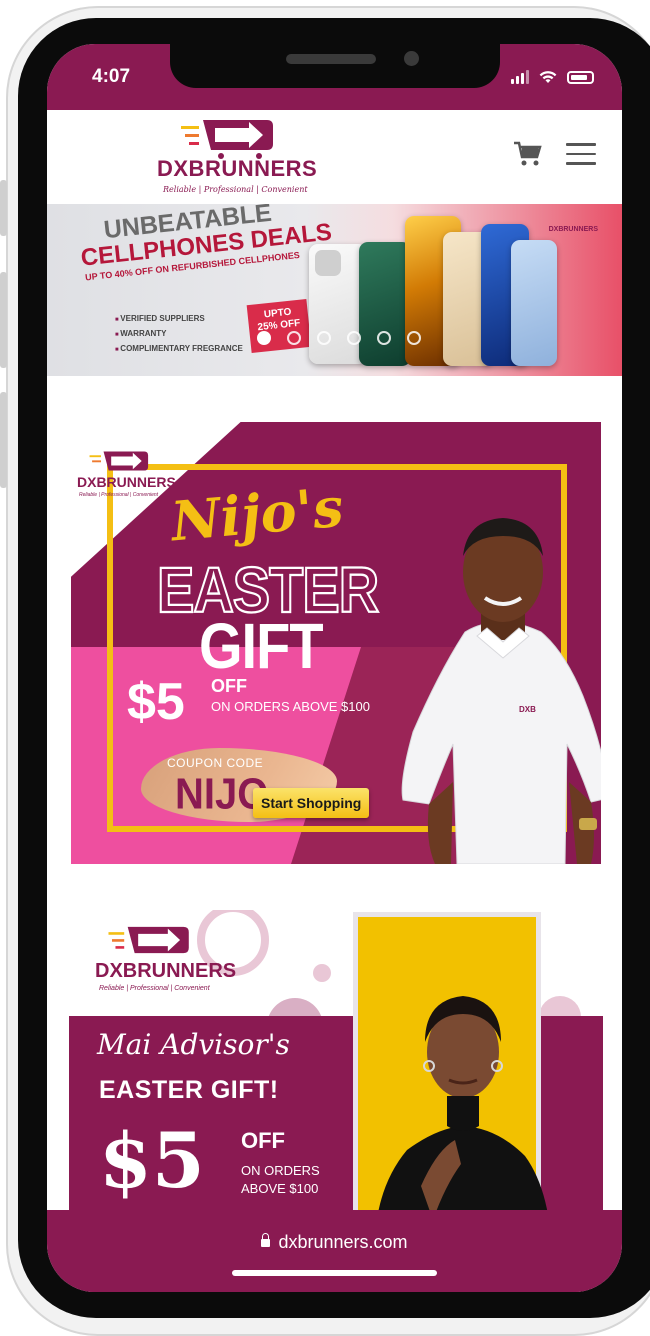 The image size is (650, 1336). Describe the element at coordinates (119, 495) in the screenshot. I see `promo-logo-tagline: Reliable | Professional | Convenient` at that location.